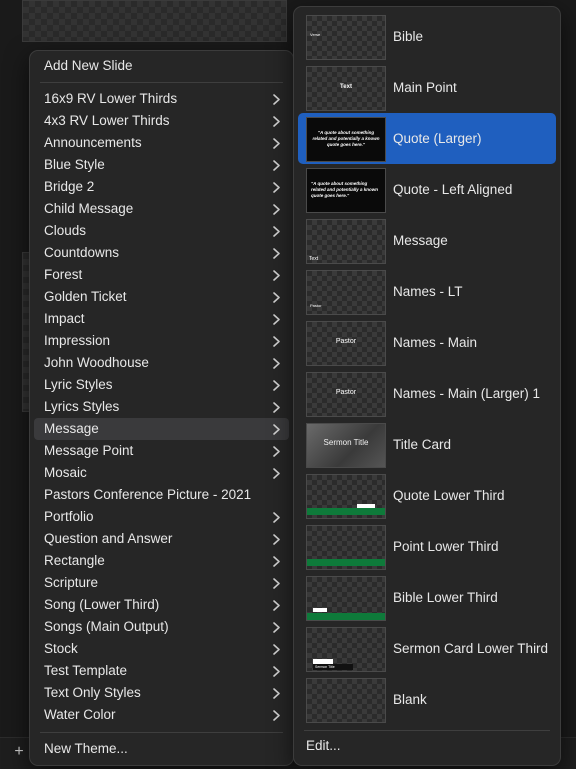  I want to click on menu-item-label: 16x9 RV Lower Thirds, so click(111, 98).